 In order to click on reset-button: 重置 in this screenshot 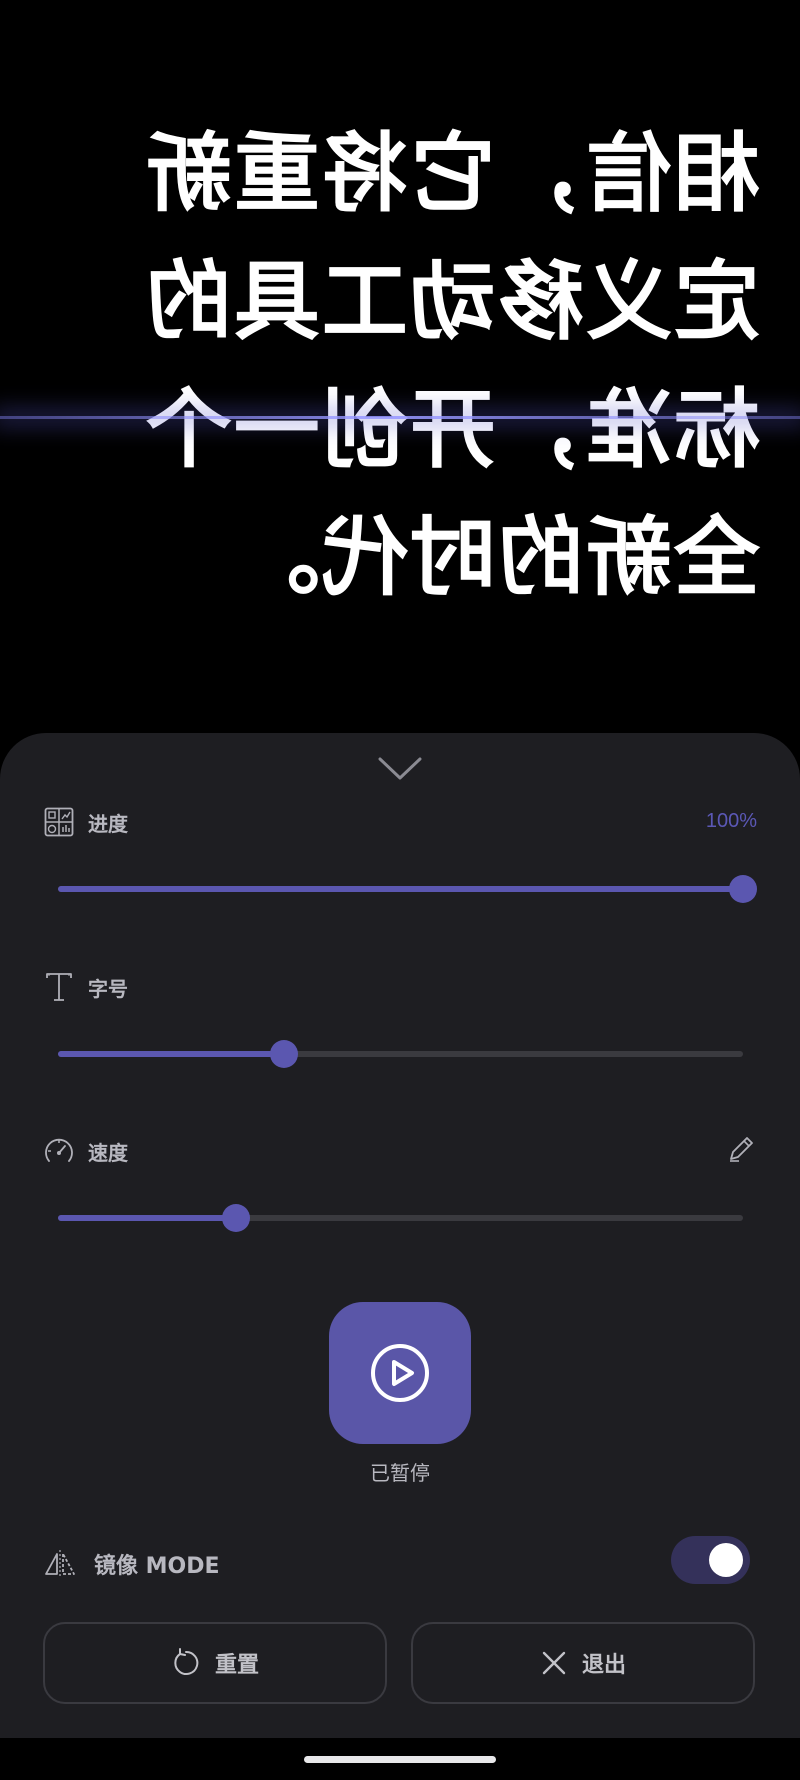, I will do `click(215, 1663)`.